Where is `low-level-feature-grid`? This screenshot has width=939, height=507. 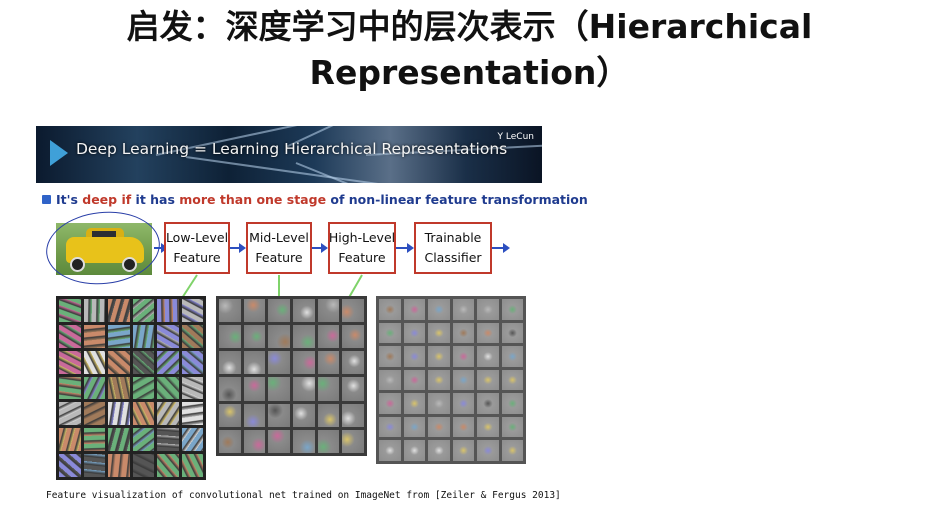 low-level-feature-grid is located at coordinates (131, 388).